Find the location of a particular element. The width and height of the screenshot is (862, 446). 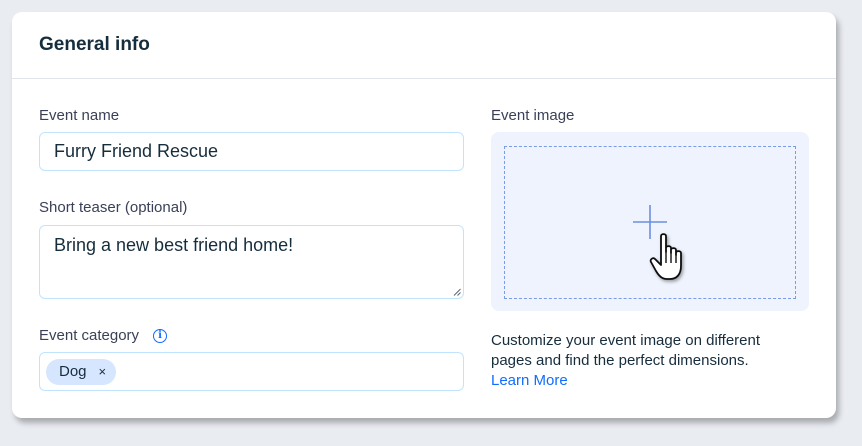

short-teaser-textarea: Bring a new best friend home! is located at coordinates (251, 262).